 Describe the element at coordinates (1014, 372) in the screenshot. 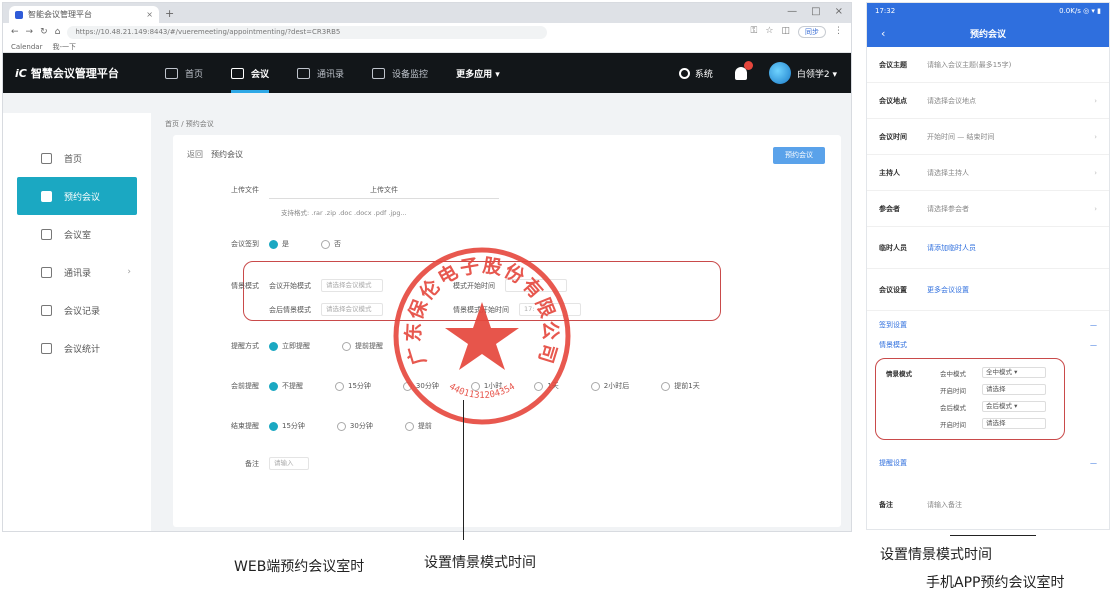

I see `scene-mode-select: 全中模式 ▾` at that location.